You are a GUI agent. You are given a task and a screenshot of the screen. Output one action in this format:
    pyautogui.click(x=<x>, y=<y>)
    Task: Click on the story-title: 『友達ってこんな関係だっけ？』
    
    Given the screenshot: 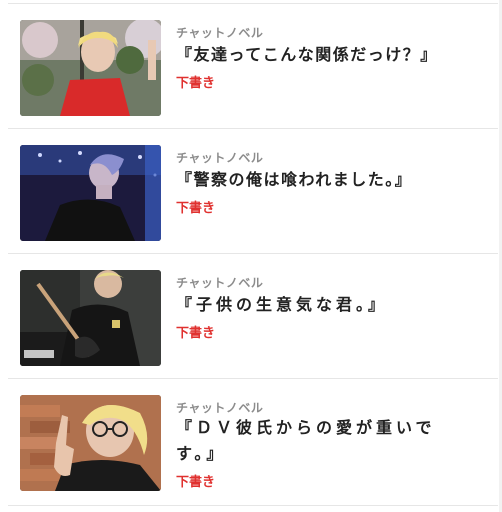 What is the action you would take?
    pyautogui.click(x=326, y=55)
    